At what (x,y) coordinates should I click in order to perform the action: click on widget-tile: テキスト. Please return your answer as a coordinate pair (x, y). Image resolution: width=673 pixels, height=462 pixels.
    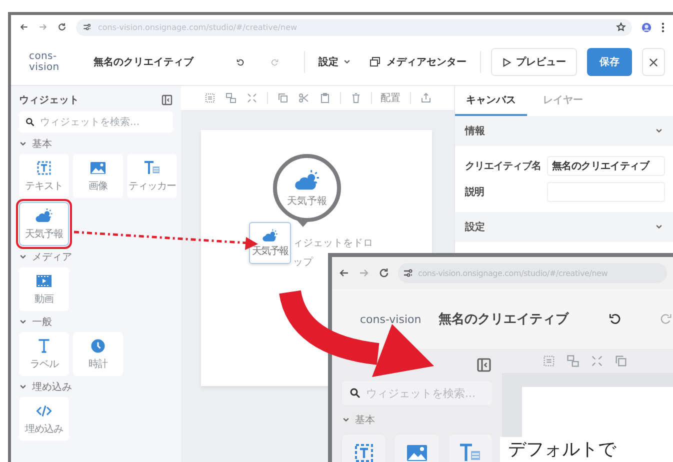
    Looking at the image, I should click on (44, 176).